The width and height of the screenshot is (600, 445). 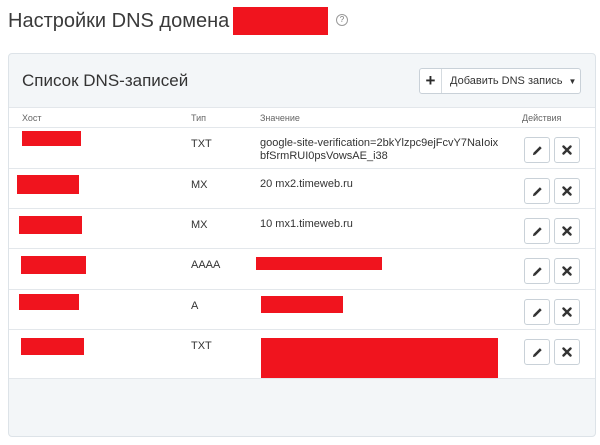 What do you see at coordinates (32, 118) in the screenshot?
I see `column-host: Хост` at bounding box center [32, 118].